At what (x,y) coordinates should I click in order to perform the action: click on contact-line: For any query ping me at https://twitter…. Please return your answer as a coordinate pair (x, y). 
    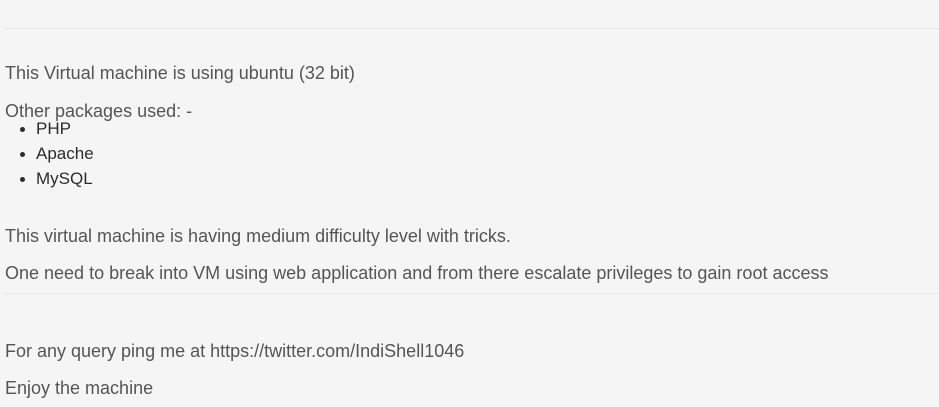
    Looking at the image, I should click on (235, 351).